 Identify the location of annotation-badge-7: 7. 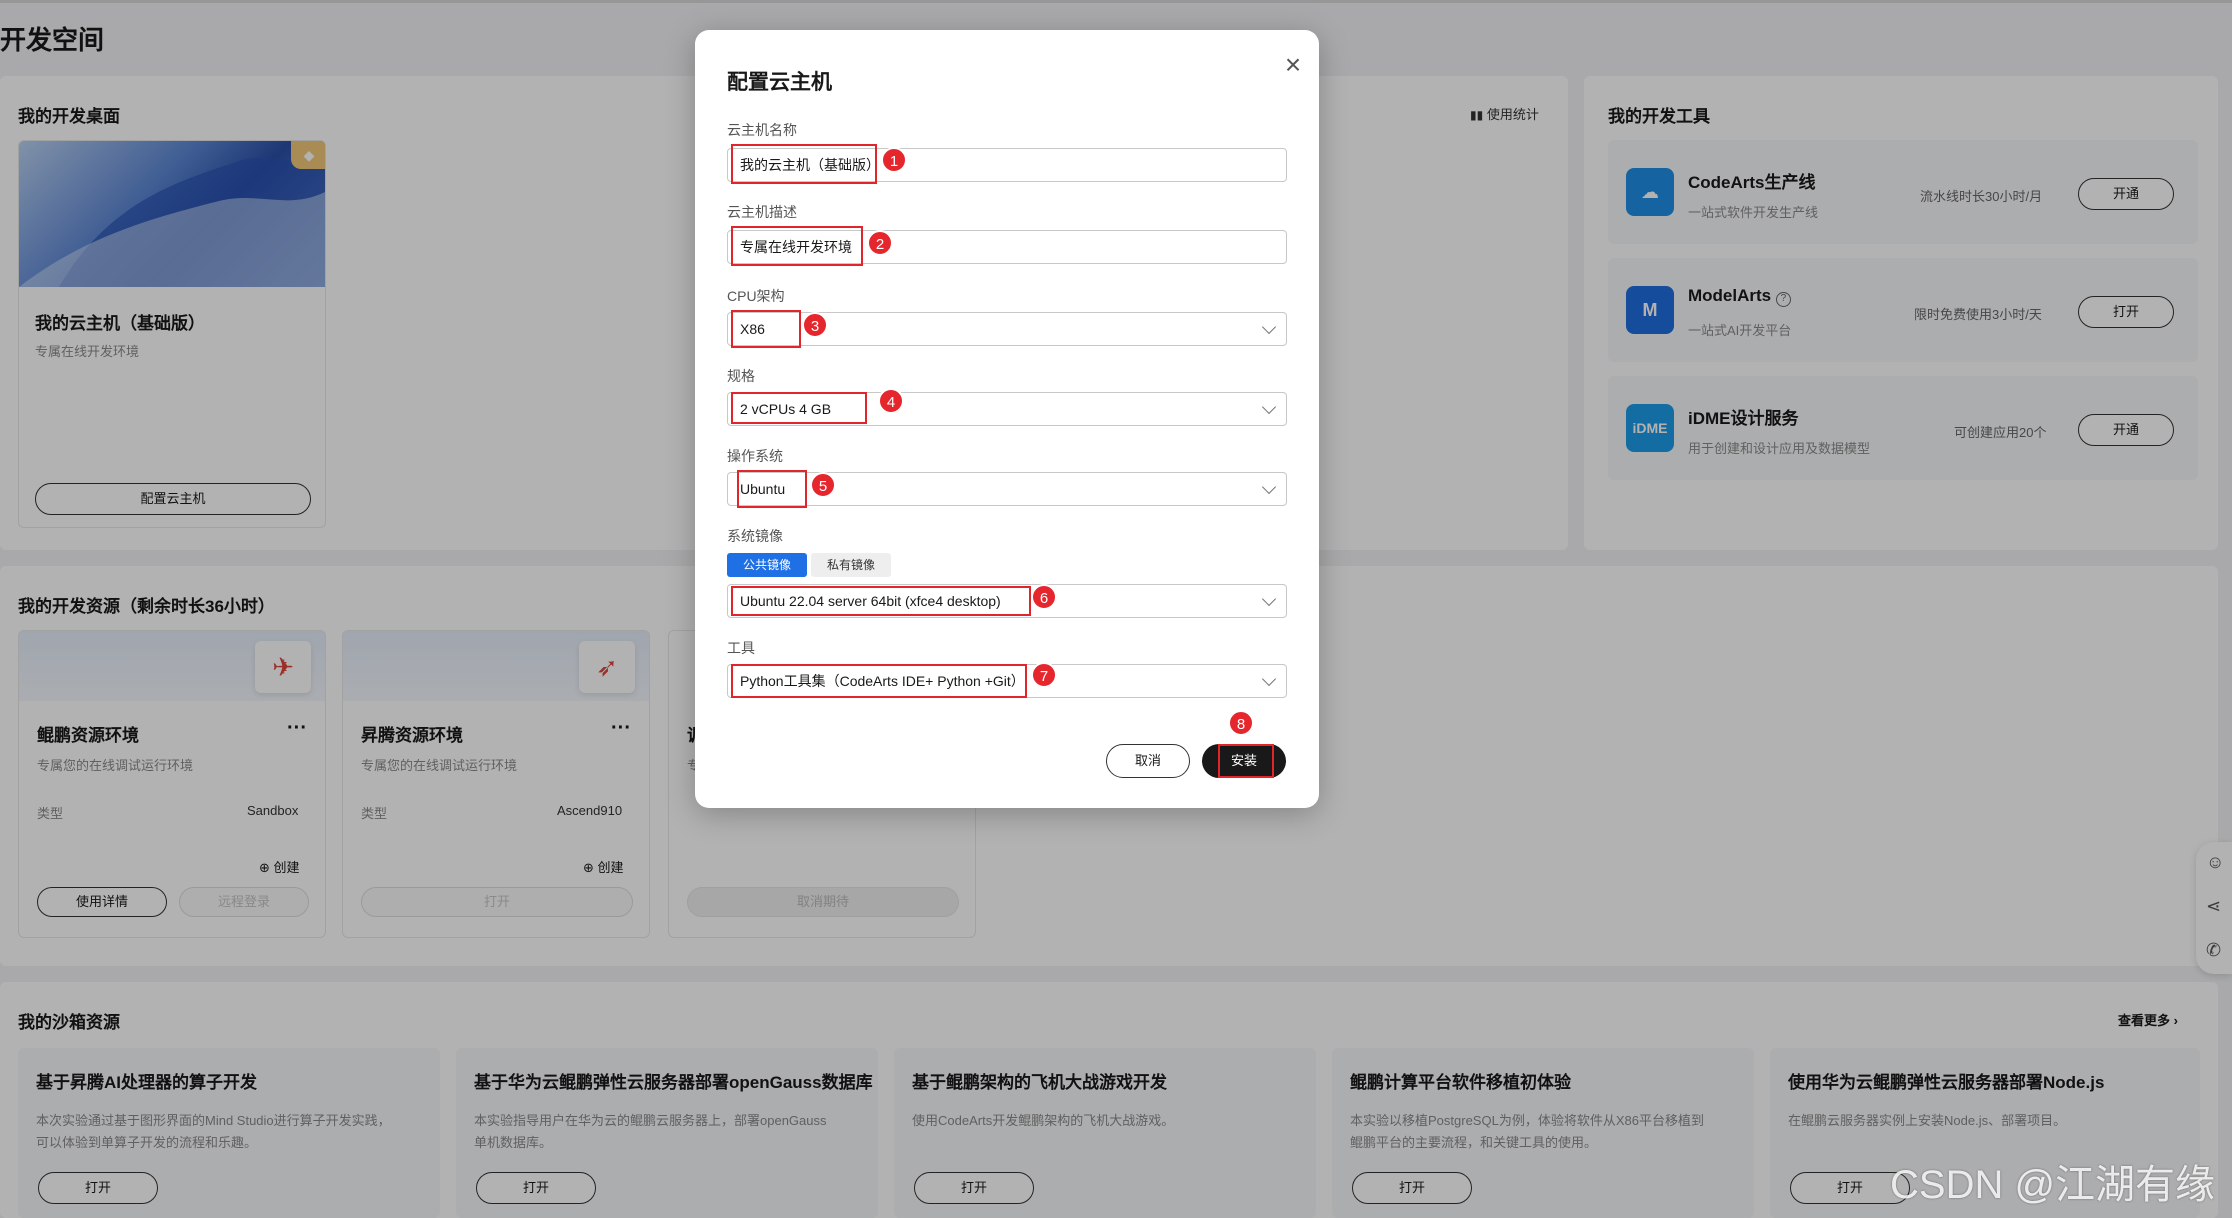
(1044, 675).